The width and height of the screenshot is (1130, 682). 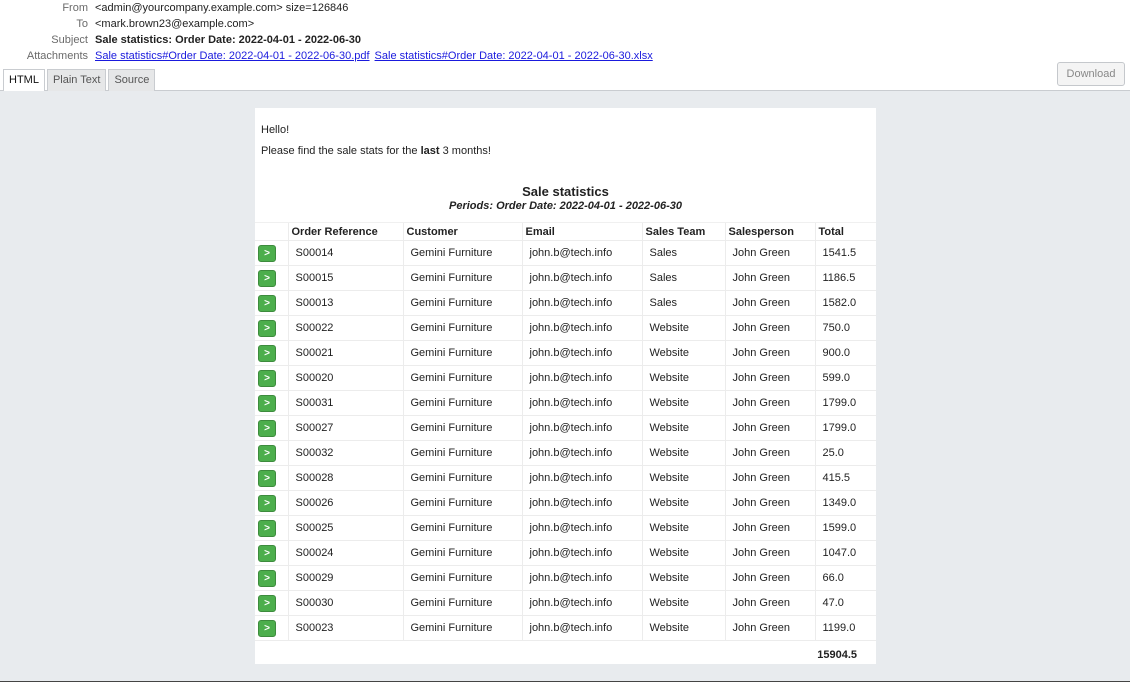 I want to click on download-button: Download, so click(x=1091, y=74).